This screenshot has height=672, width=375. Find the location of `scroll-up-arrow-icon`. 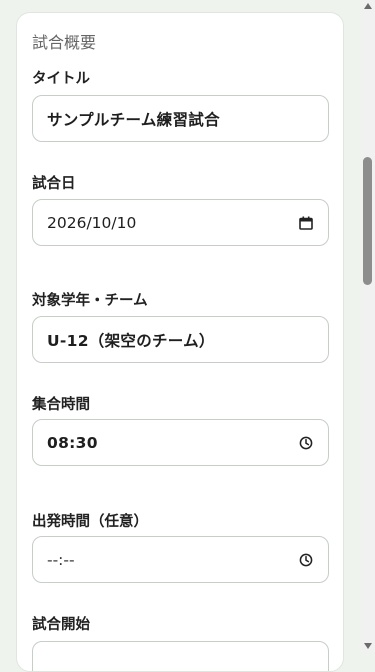

scroll-up-arrow-icon is located at coordinates (368, 6).